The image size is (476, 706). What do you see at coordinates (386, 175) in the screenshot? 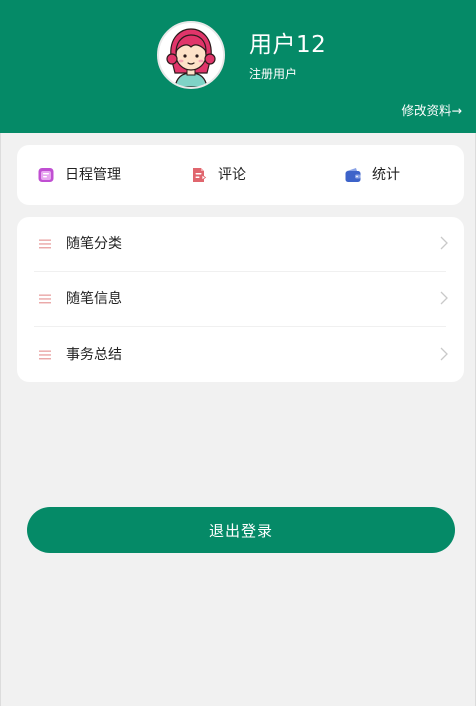
I see `statistics-label: 统计` at bounding box center [386, 175].